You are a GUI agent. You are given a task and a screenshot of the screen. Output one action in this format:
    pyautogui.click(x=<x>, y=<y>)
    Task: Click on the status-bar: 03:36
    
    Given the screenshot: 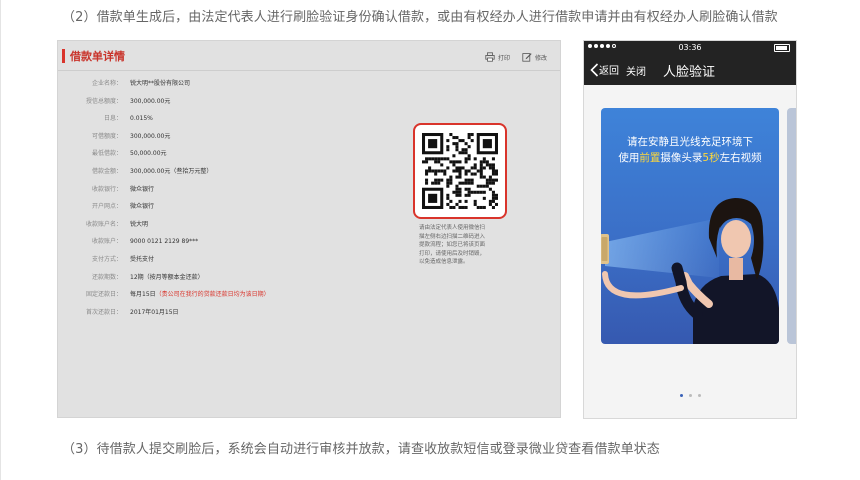 What is the action you would take?
    pyautogui.click(x=690, y=48)
    